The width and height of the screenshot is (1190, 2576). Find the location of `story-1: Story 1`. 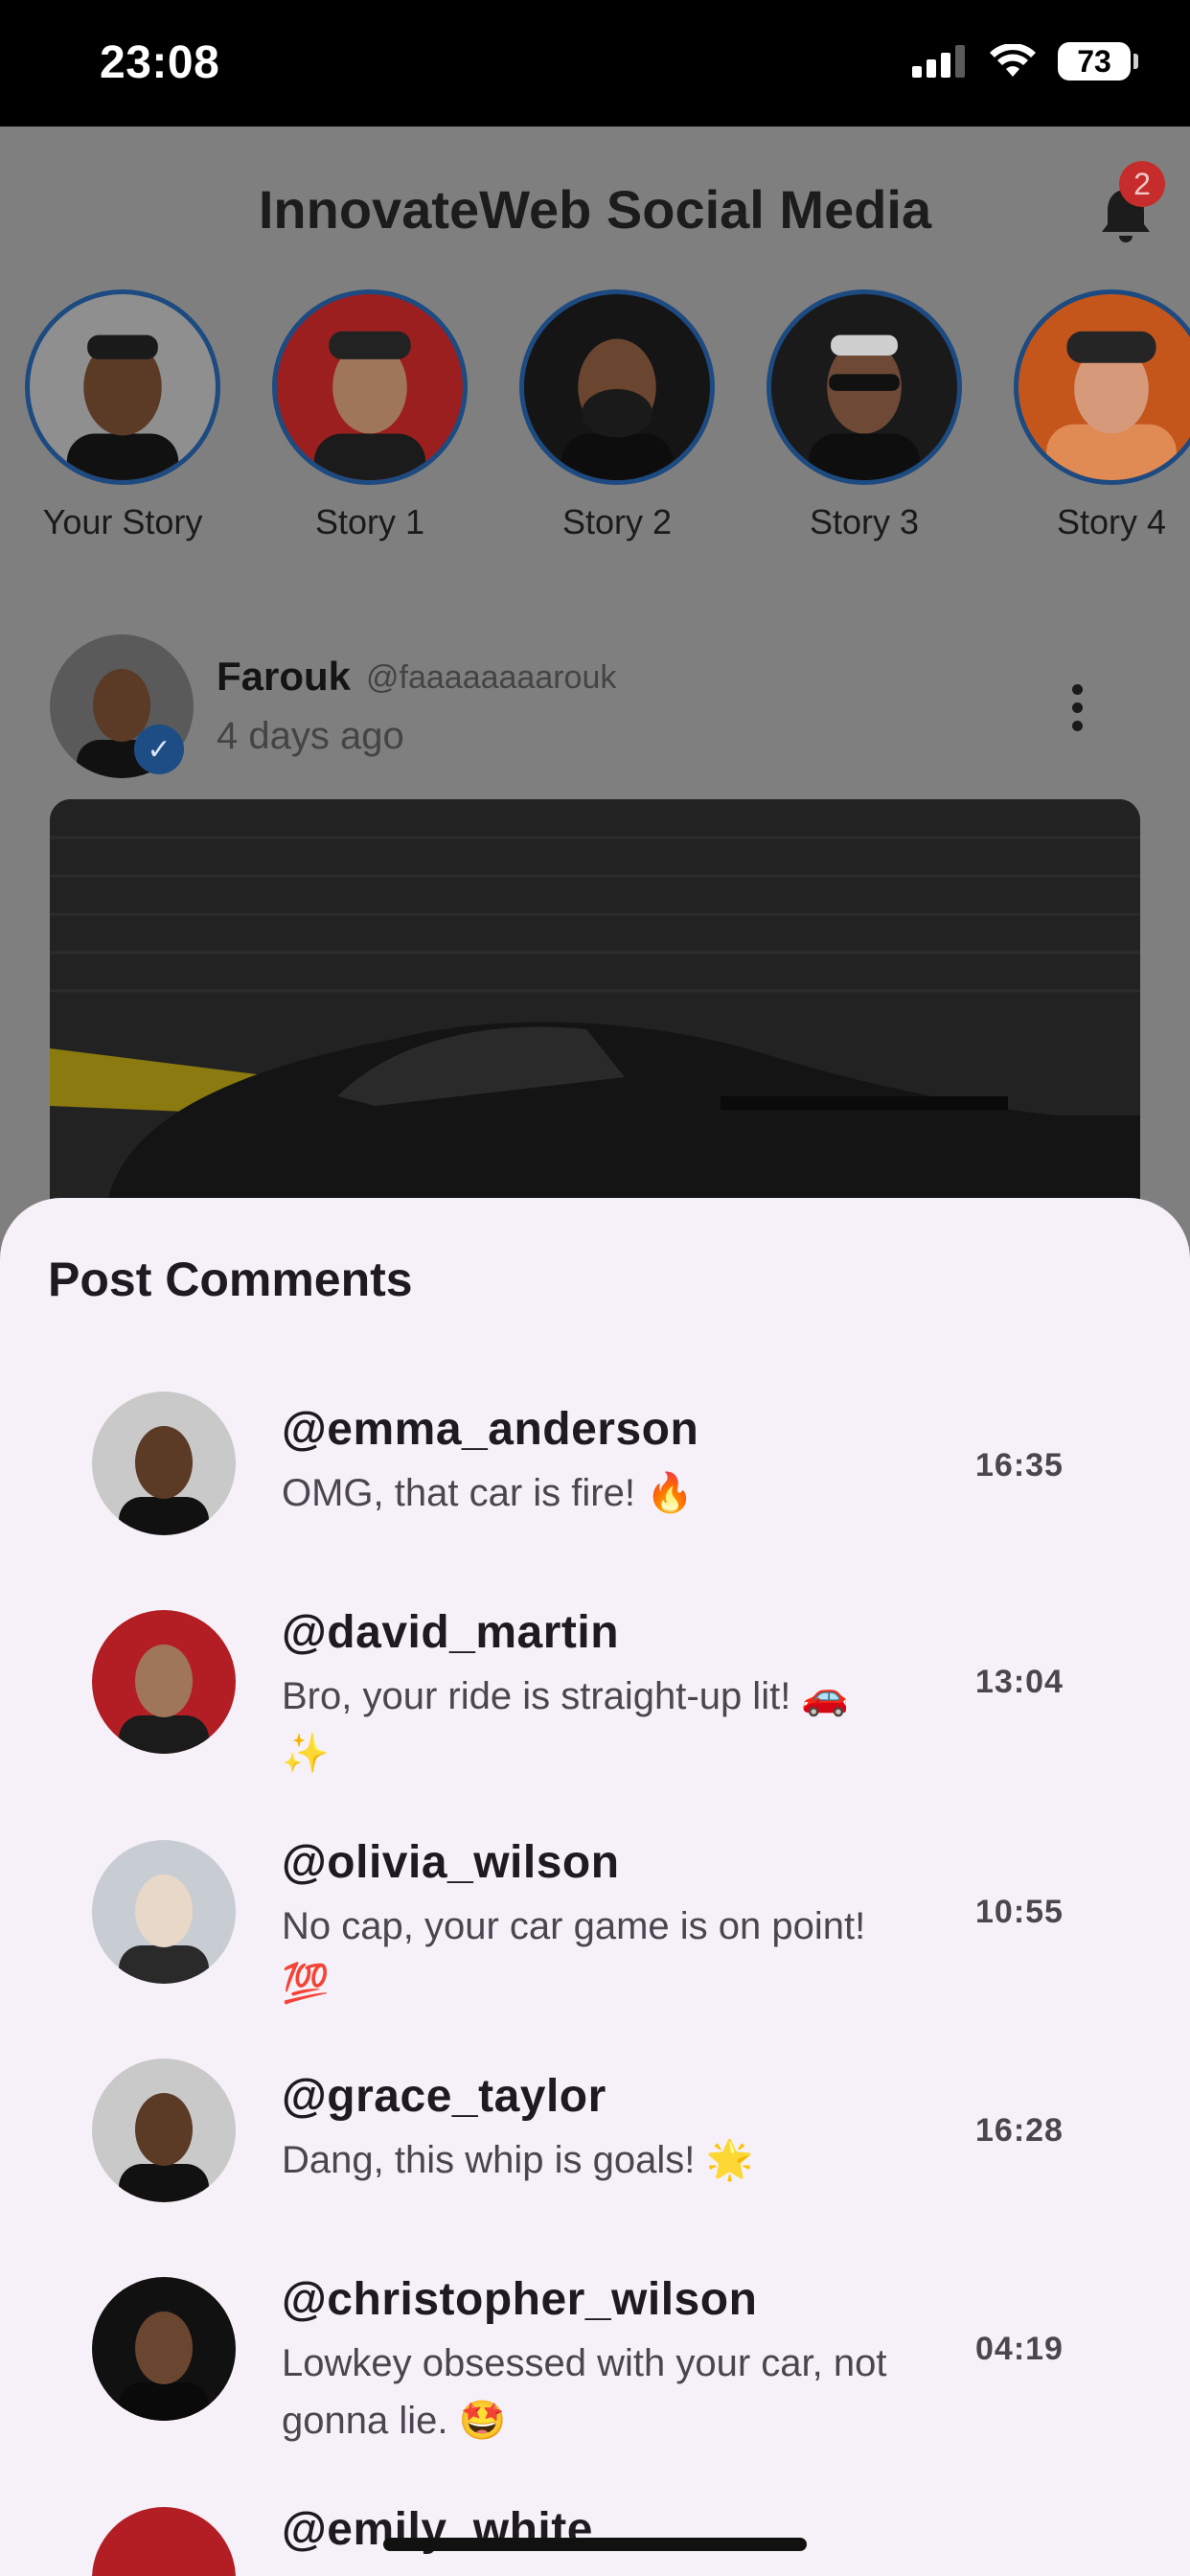

story-1: Story 1 is located at coordinates (370, 415).